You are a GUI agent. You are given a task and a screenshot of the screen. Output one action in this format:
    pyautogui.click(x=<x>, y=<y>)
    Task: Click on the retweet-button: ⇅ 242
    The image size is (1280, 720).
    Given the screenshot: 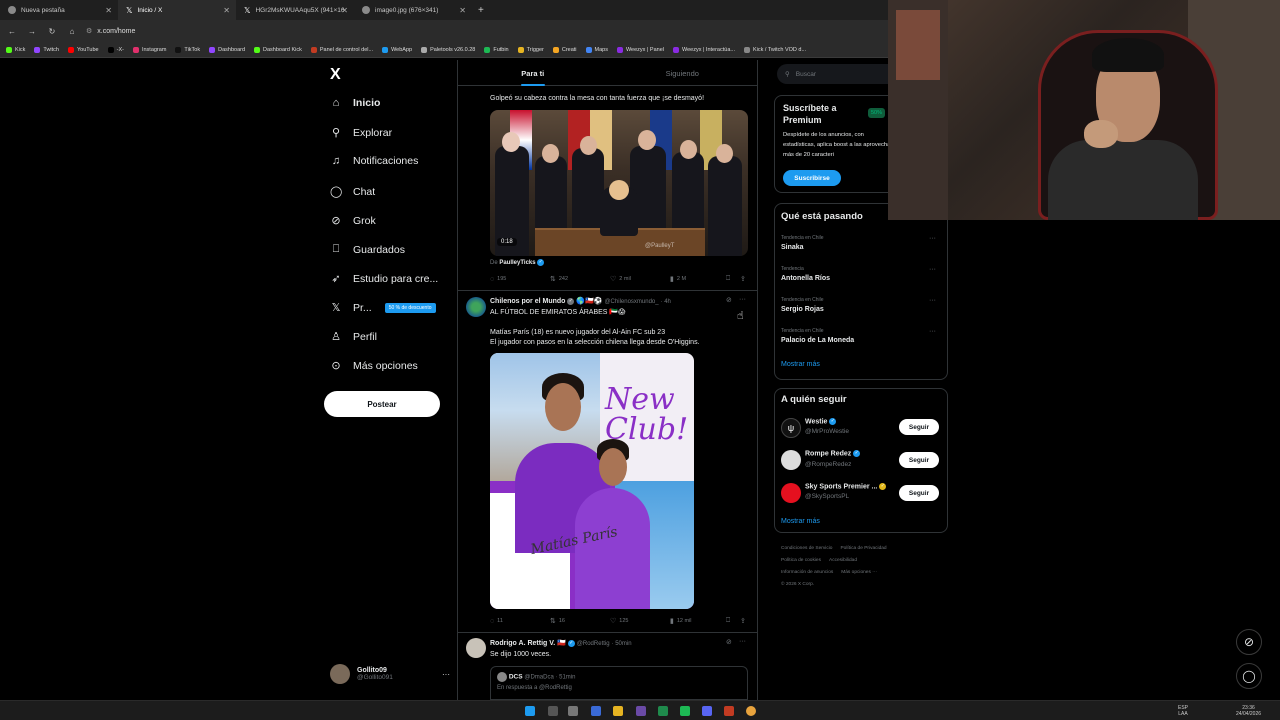 What is the action you would take?
    pyautogui.click(x=580, y=279)
    